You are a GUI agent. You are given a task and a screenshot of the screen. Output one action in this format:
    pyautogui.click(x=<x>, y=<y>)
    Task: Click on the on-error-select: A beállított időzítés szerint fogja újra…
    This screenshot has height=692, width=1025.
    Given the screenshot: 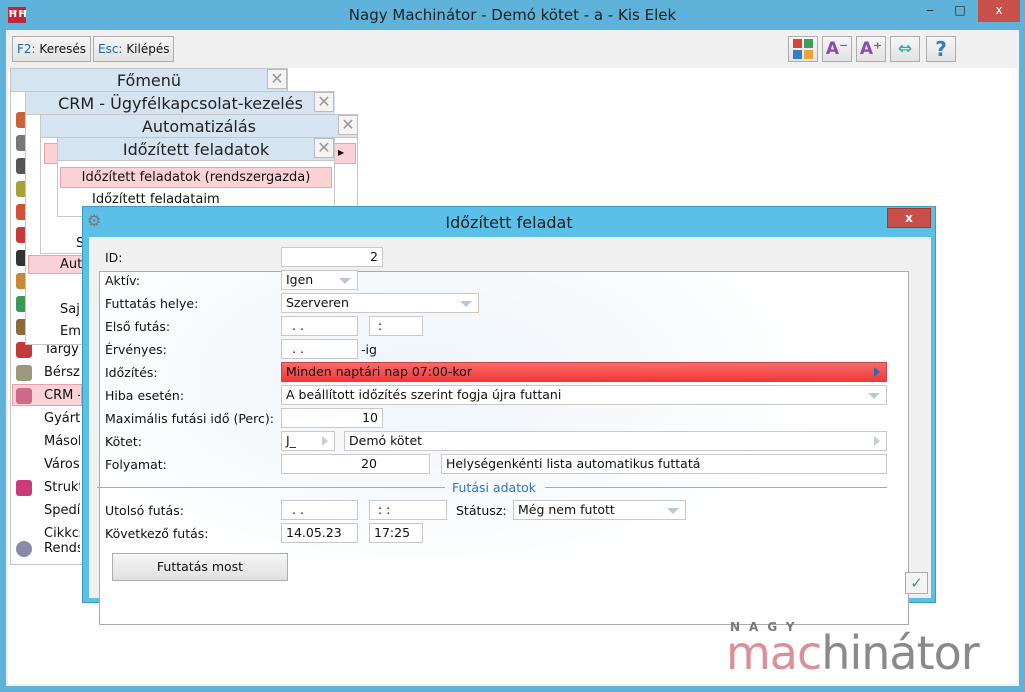 What is the action you would take?
    pyautogui.click(x=584, y=395)
    